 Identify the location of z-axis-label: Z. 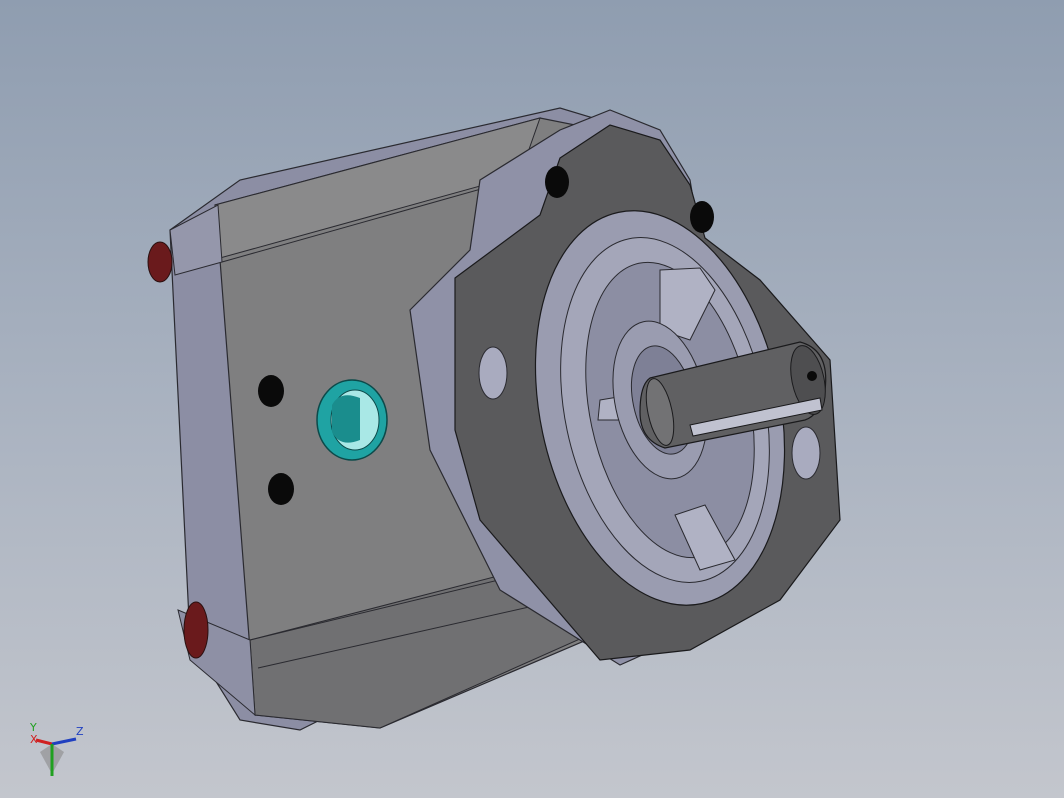
(80, 731).